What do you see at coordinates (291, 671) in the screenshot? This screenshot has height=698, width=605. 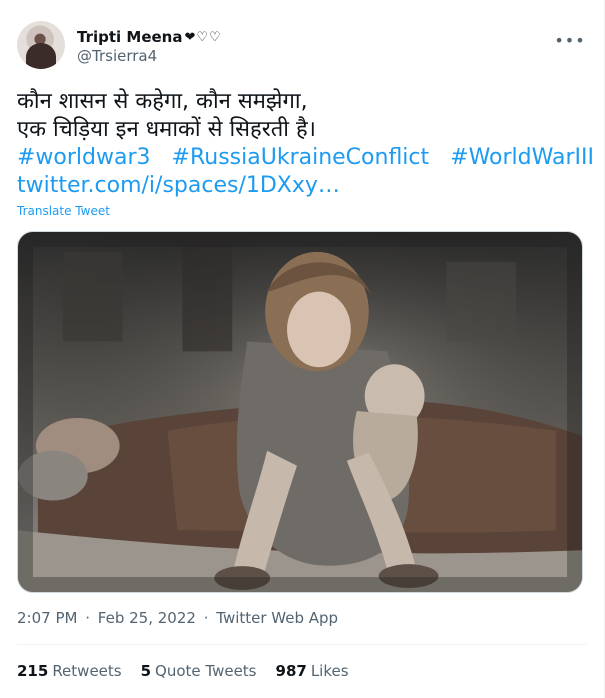 I see `likes-count: 987` at bounding box center [291, 671].